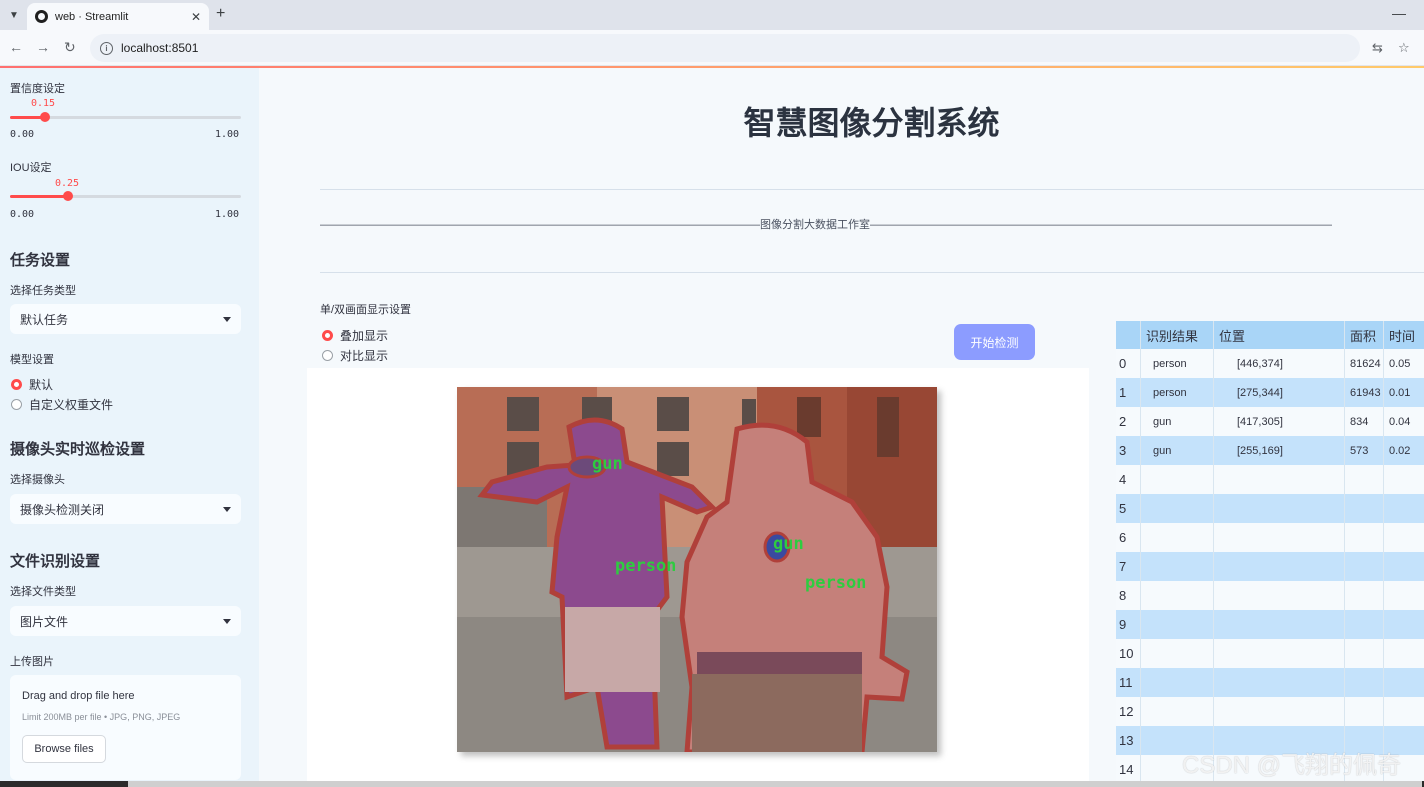 This screenshot has width=1424, height=787. Describe the element at coordinates (227, 134) in the screenshot. I see `confidence-max: 1.00` at that location.